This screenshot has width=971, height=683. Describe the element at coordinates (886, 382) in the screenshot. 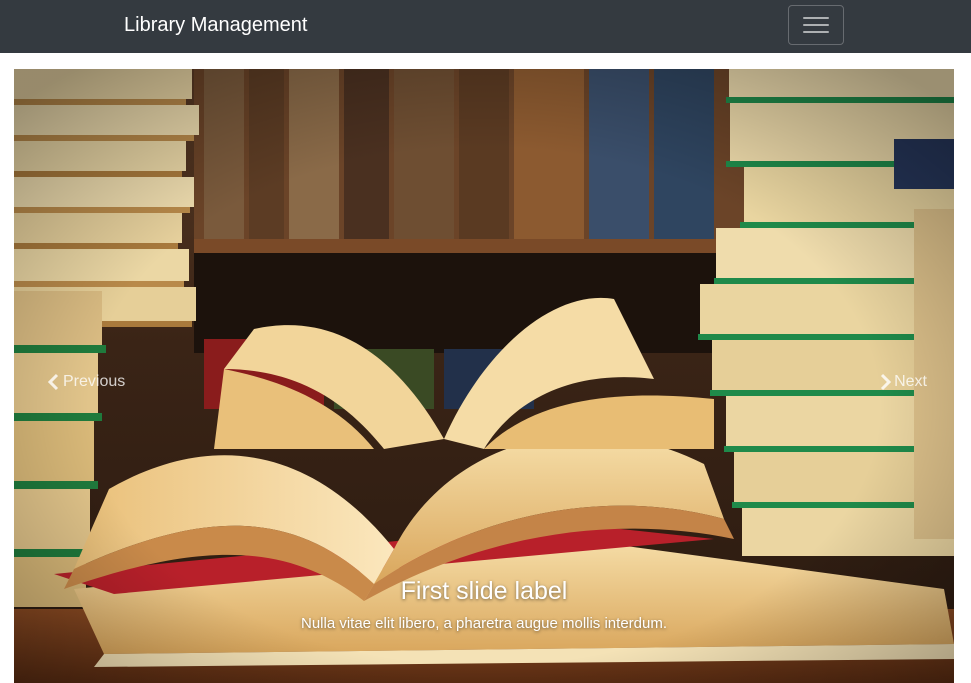

I see `chevron-right-icon` at that location.